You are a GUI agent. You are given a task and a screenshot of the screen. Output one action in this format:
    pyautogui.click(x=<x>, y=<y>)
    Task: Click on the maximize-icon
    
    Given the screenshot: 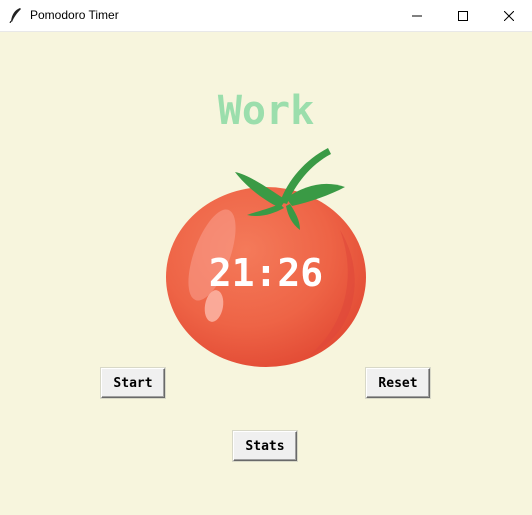 What is the action you would take?
    pyautogui.click(x=463, y=15)
    